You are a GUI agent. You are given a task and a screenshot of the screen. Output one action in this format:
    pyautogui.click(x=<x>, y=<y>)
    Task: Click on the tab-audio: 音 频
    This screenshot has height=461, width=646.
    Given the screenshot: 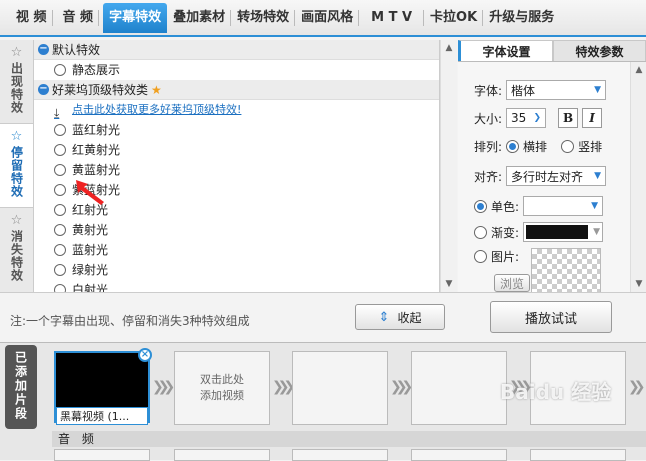 What is the action you would take?
    pyautogui.click(x=78, y=18)
    